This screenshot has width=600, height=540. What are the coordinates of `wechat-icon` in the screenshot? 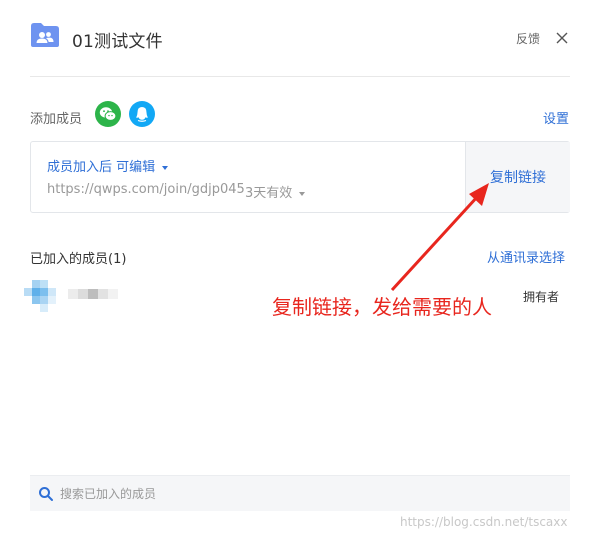 It's located at (108, 114).